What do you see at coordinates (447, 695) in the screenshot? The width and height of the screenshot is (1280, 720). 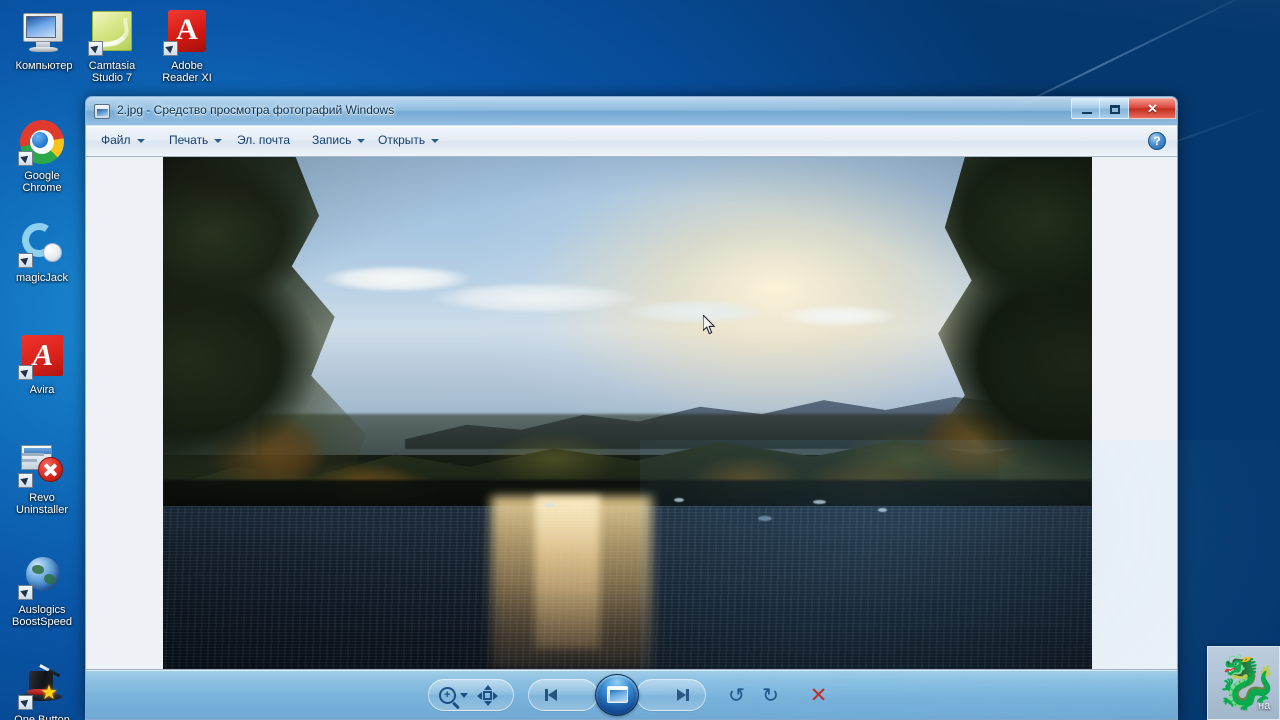 I see `magnifier-plus-icon: +` at bounding box center [447, 695].